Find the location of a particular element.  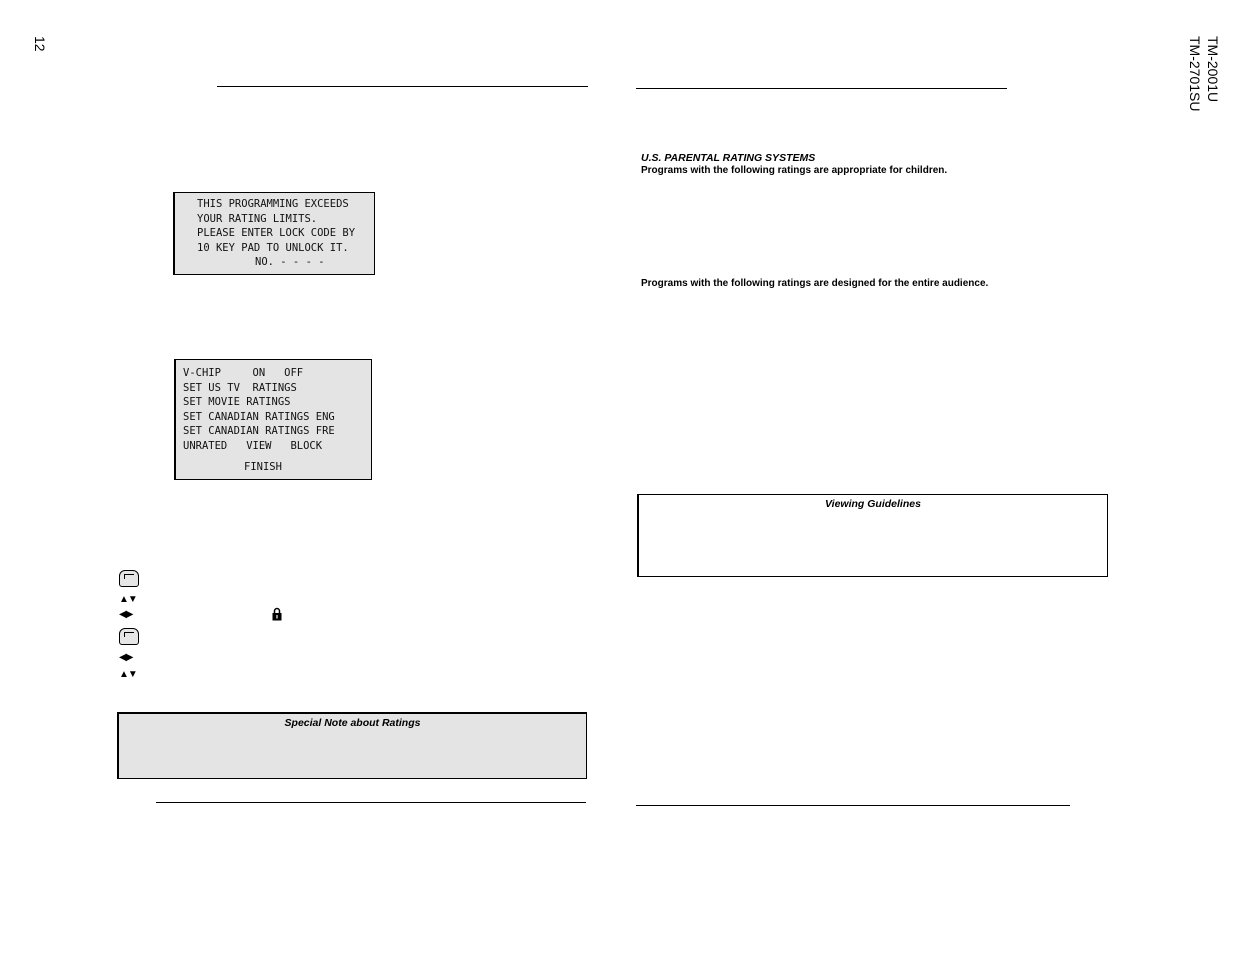

lock-icon is located at coordinates (277, 614).